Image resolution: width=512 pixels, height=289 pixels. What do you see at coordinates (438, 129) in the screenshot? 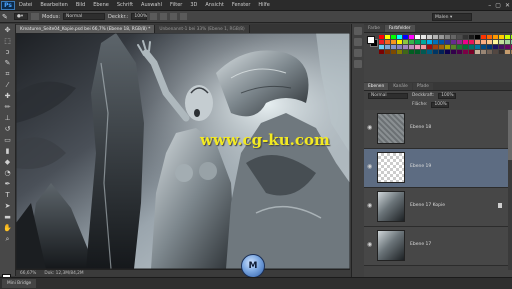
I see `layer-row: ◉ Ebene 18` at bounding box center [438, 129].